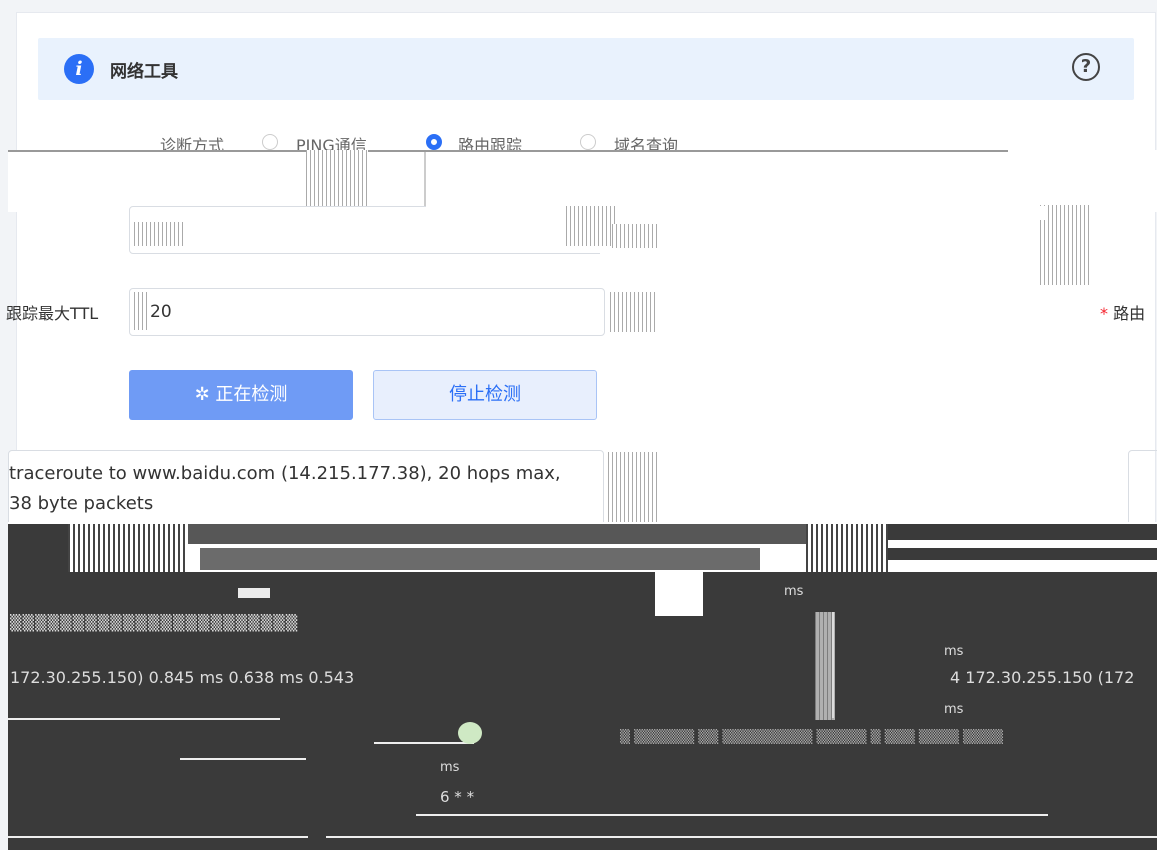  I want to click on right-route-label: * 路由, so click(1123, 313).